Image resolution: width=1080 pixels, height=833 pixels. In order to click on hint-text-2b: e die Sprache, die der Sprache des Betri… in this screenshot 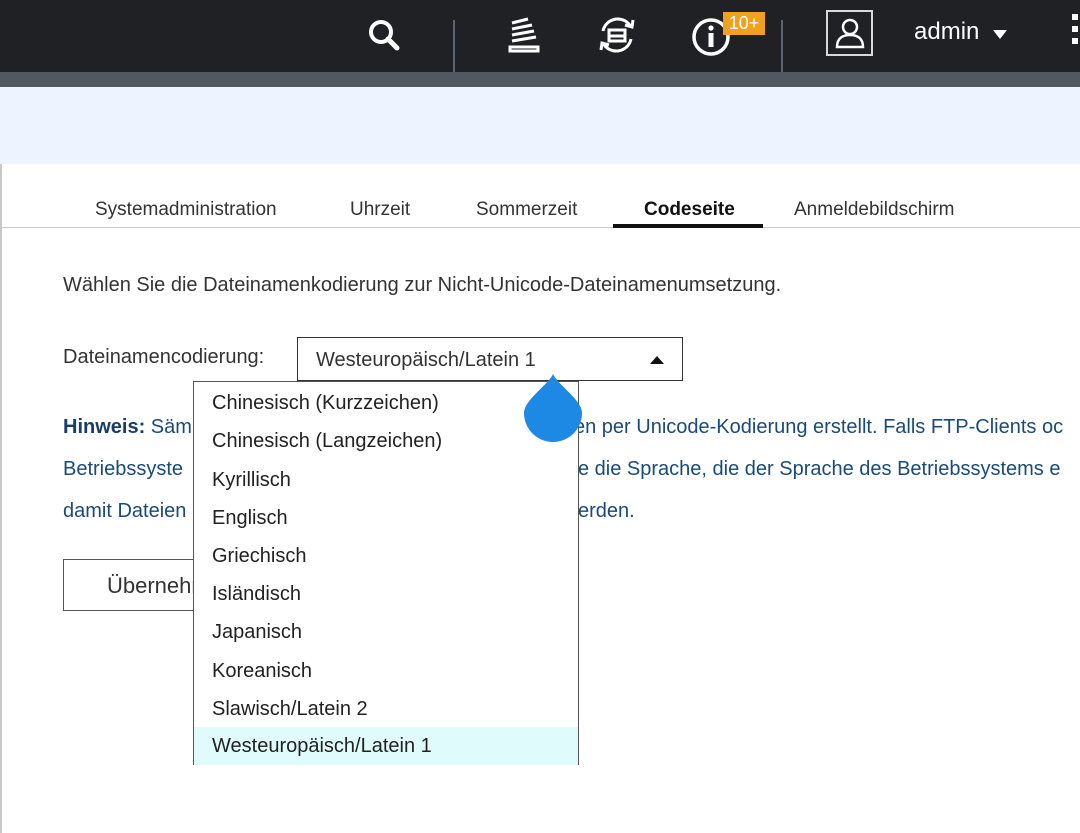, I will do `click(819, 469)`.